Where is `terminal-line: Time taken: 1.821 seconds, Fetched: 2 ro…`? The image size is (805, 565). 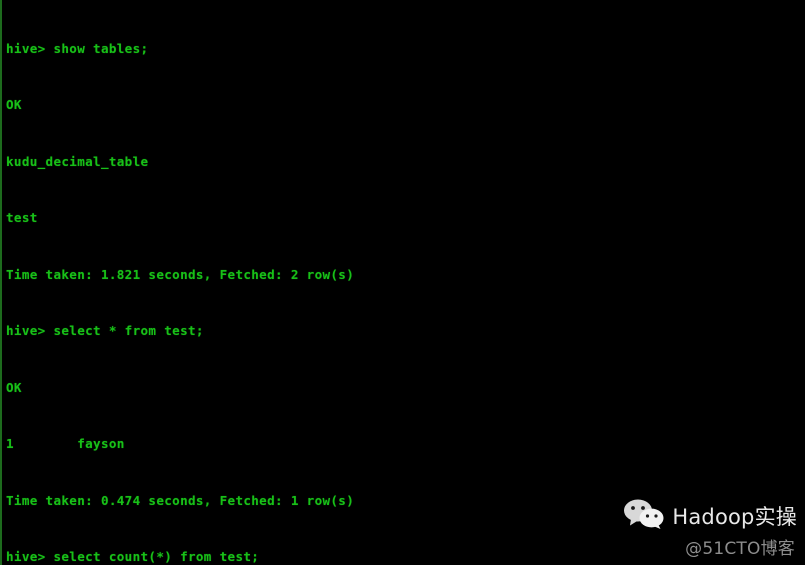
terminal-line: Time taken: 1.821 seconds, Fetched: 2 ro… is located at coordinates (180, 274).